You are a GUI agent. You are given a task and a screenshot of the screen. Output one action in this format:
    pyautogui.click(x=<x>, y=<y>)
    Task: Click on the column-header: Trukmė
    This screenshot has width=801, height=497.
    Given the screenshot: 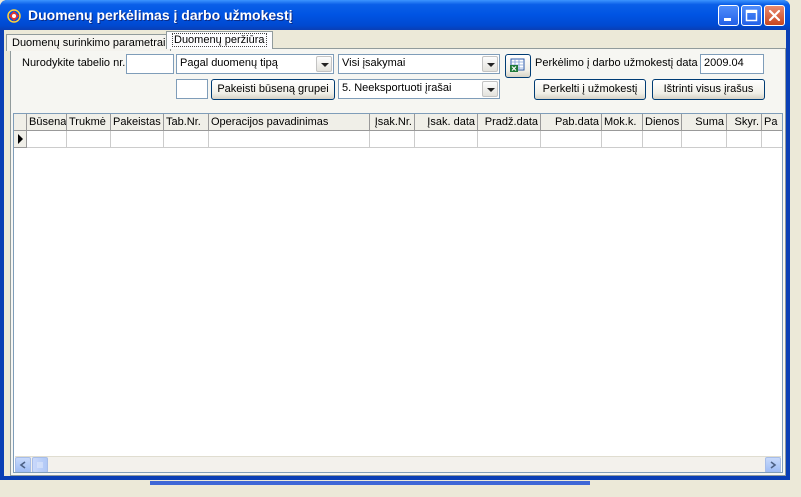 What is the action you would take?
    pyautogui.click(x=89, y=122)
    